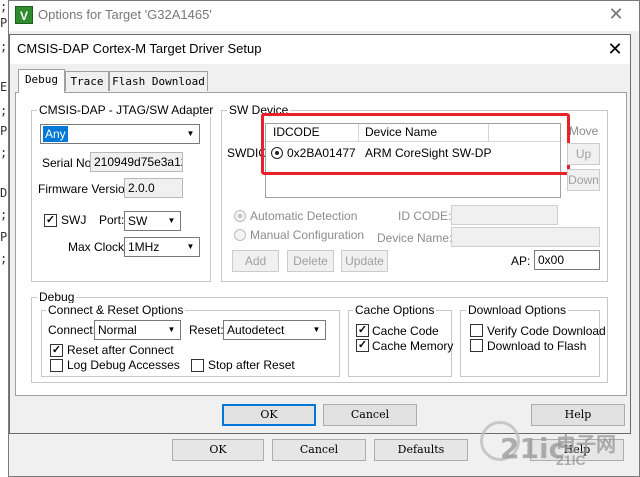 The height and width of the screenshot is (477, 640). I want to click on connect-label: Connect:, so click(72, 330).